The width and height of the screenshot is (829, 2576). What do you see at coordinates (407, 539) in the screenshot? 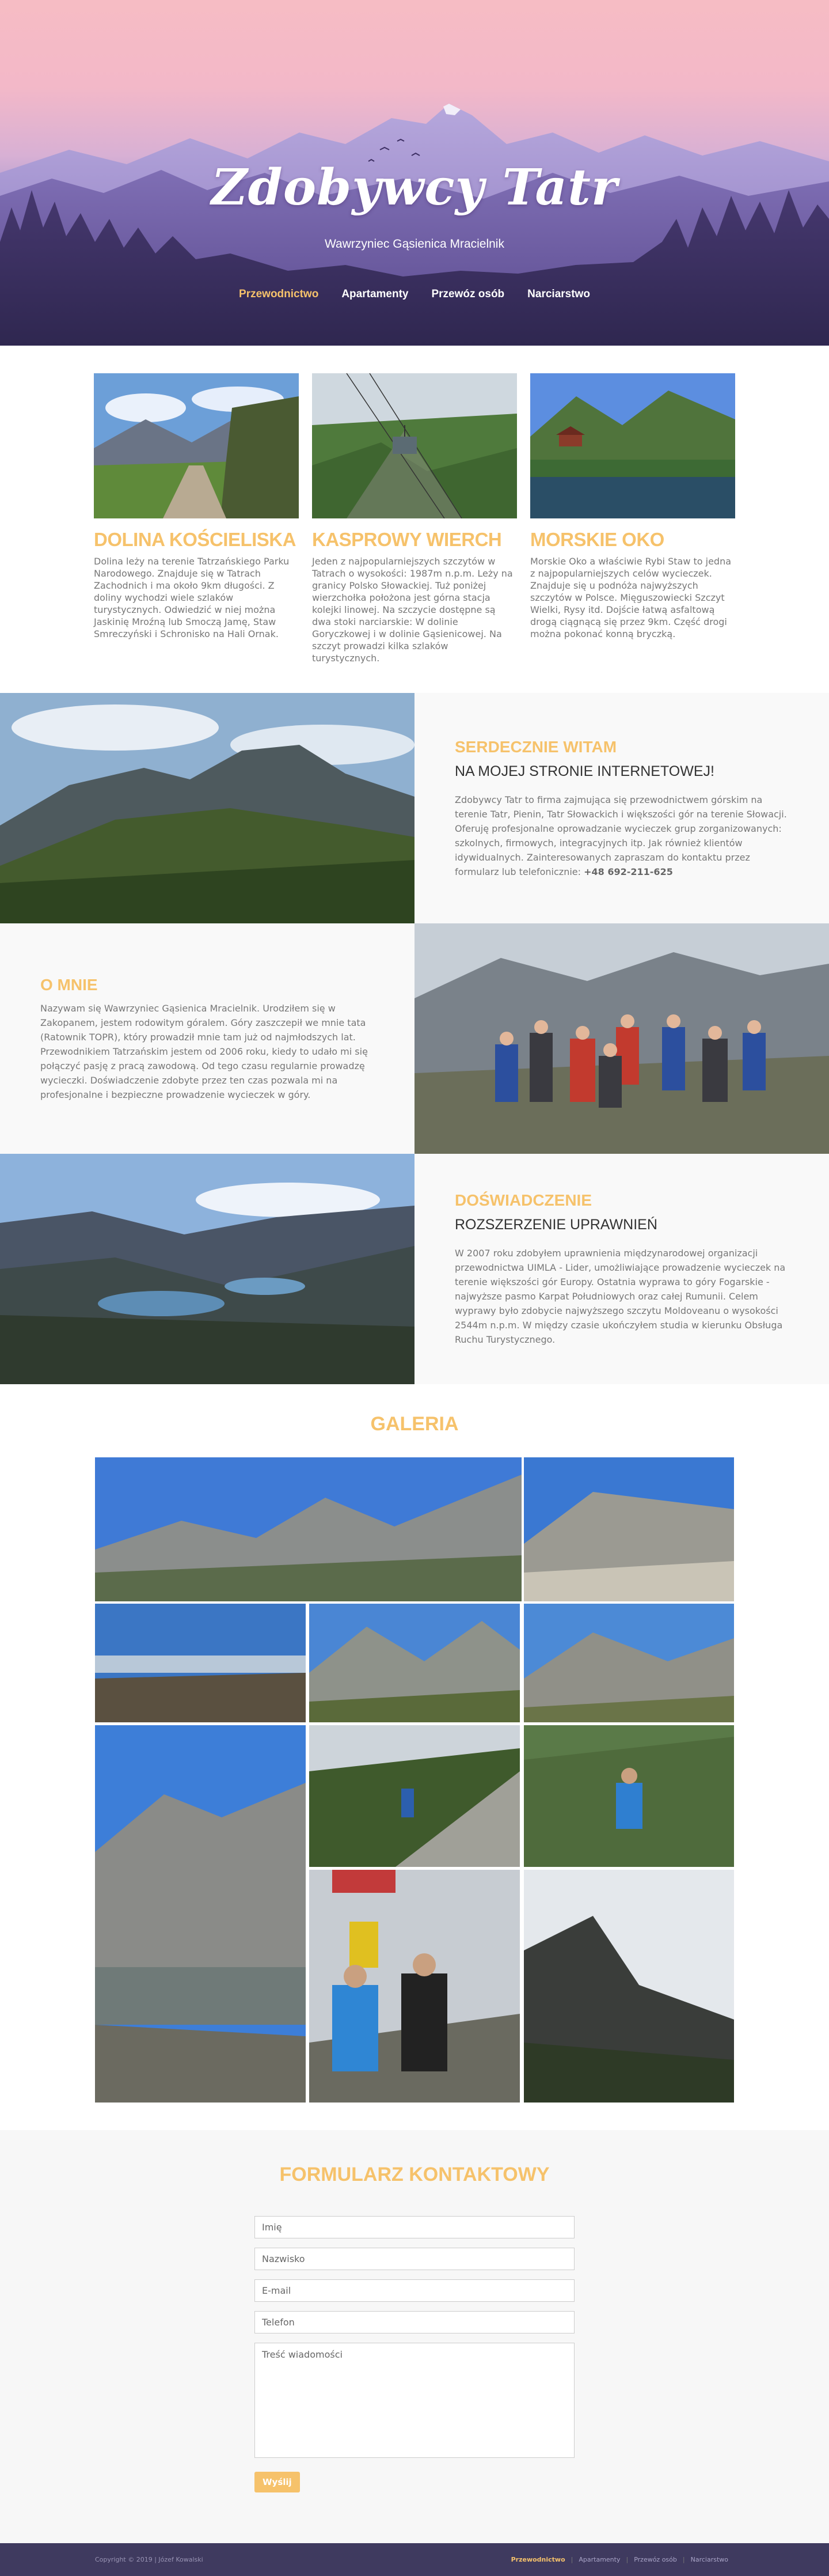
I see `attraction-title: KASPROWY WIERCH` at bounding box center [407, 539].